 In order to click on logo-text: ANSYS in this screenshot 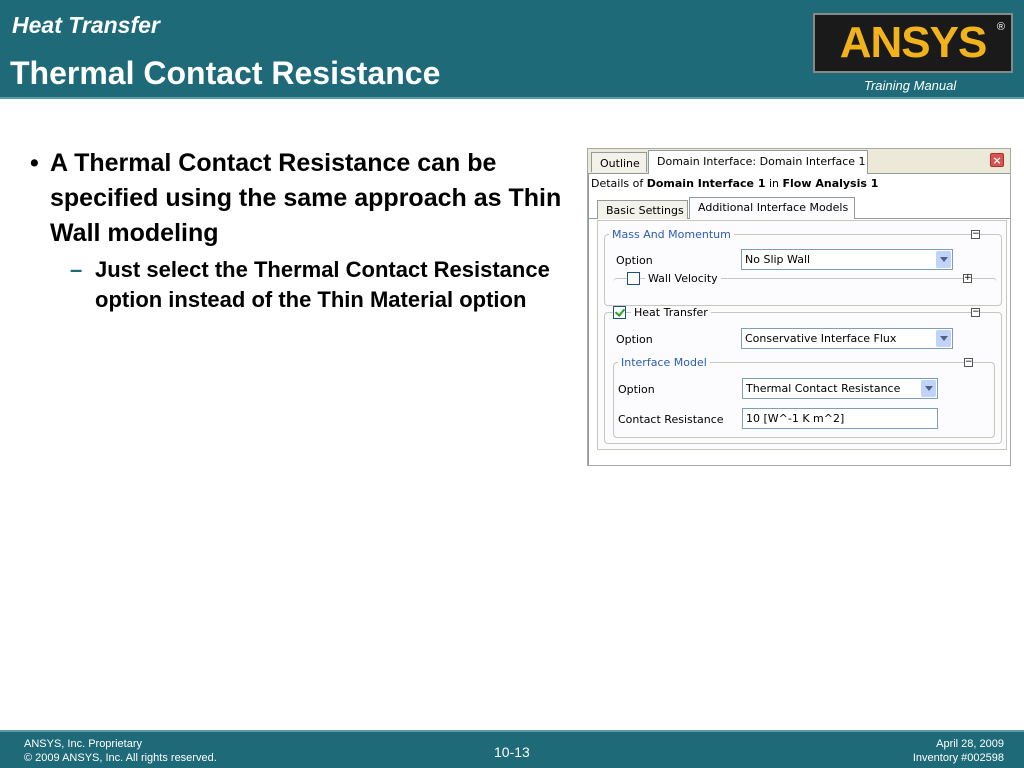, I will do `click(913, 42)`.